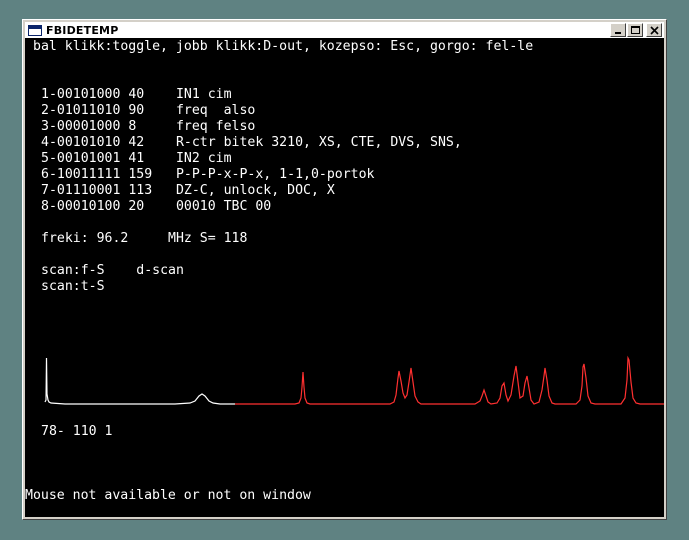 This screenshot has width=689, height=540. What do you see at coordinates (144, 238) in the screenshot?
I see `frequency-readout: freki: 96.2 MHz S= 118` at bounding box center [144, 238].